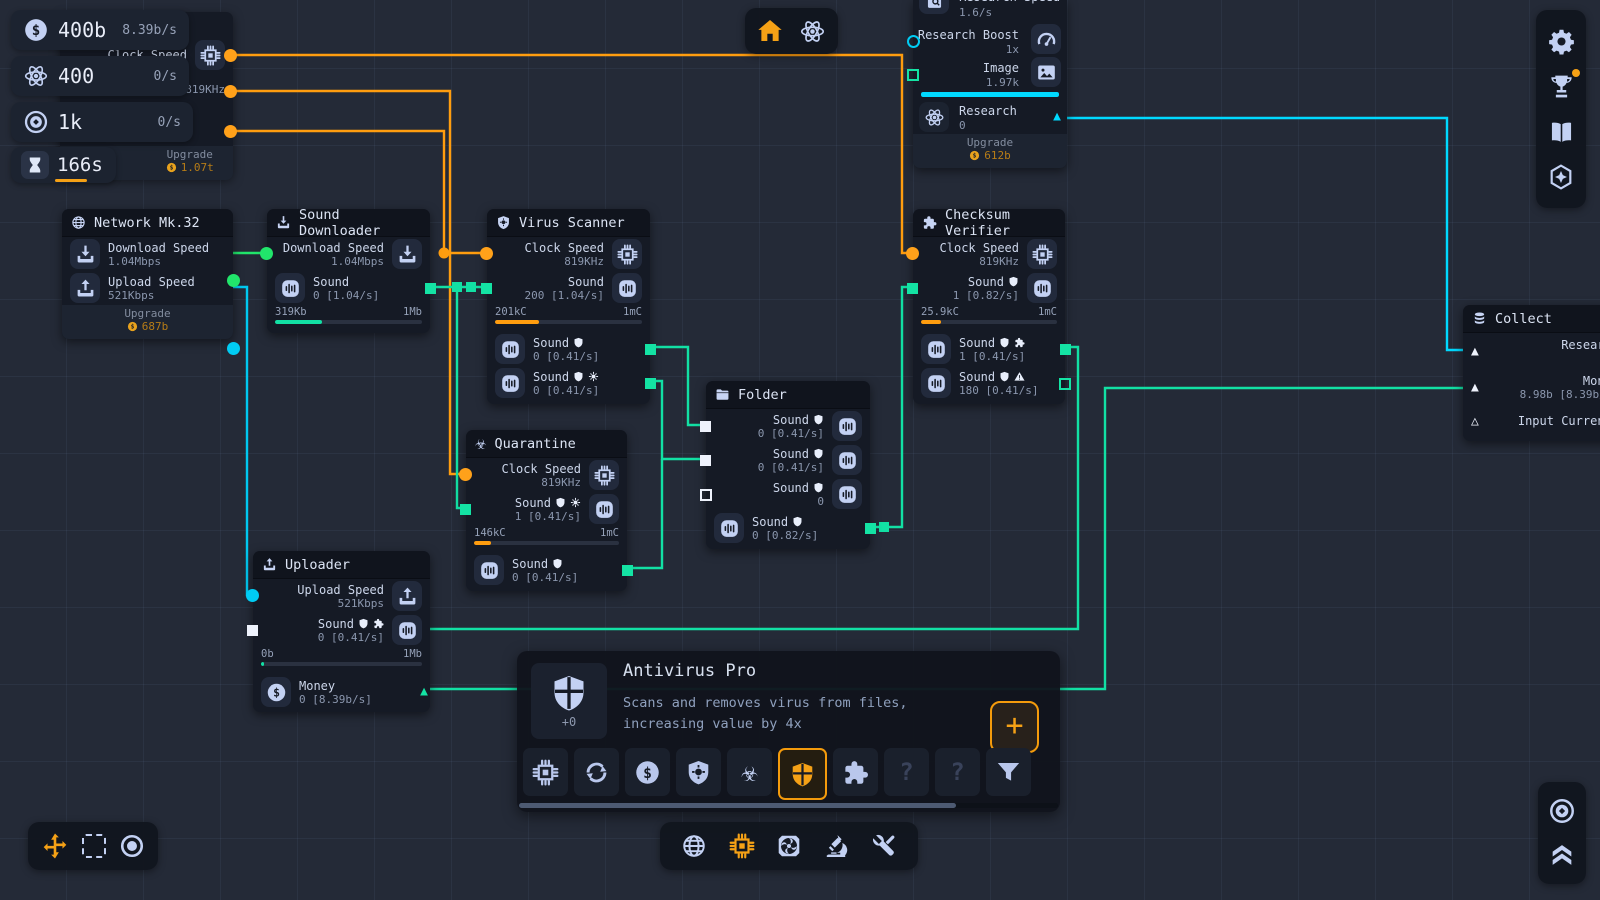 Image resolution: width=1600 pixels, height=900 pixels. I want to click on move-tool, so click(55, 846).